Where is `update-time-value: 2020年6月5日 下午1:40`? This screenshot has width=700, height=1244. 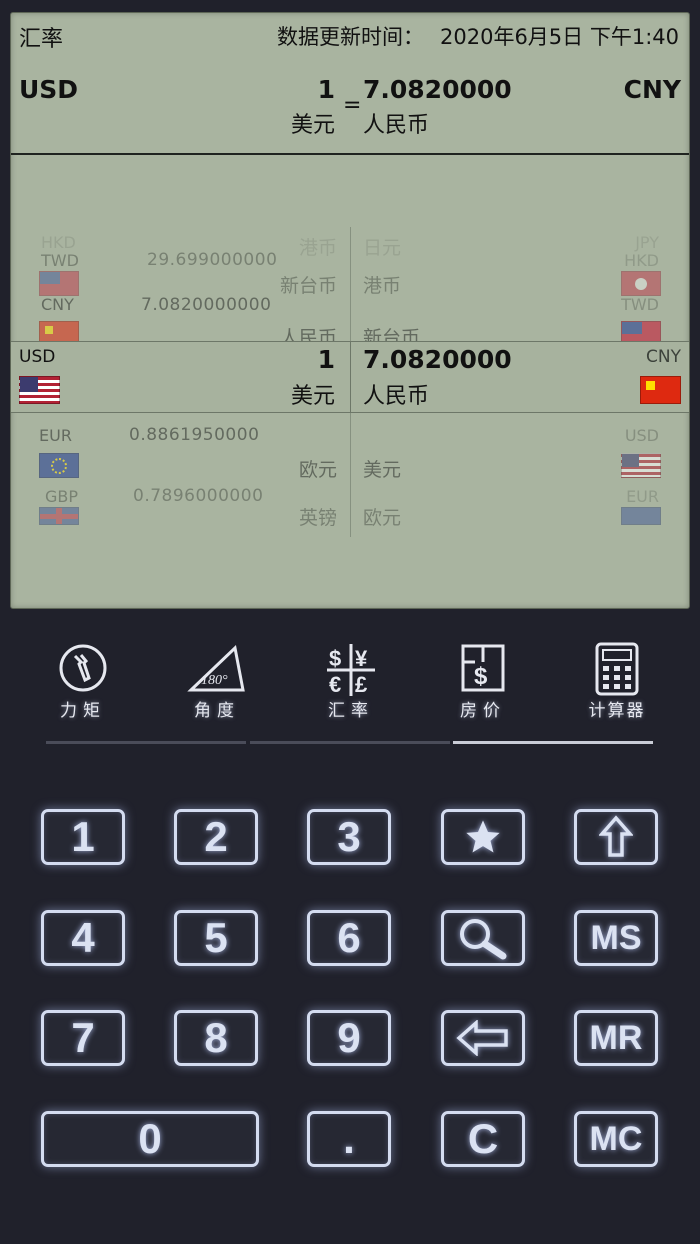
update-time-value: 2020年6月5日 下午1:40 is located at coordinates (559, 37).